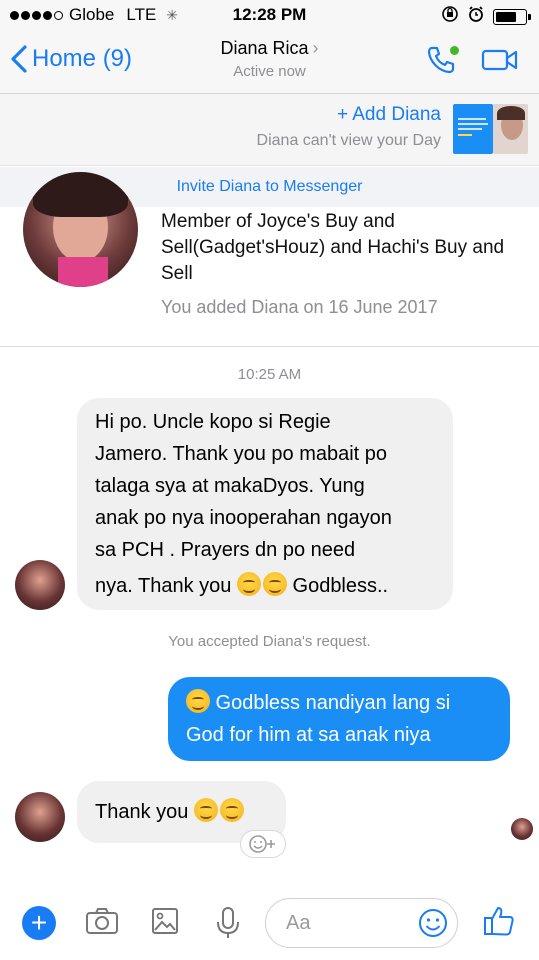  I want to click on seen-receipt-avatar, so click(522, 829).